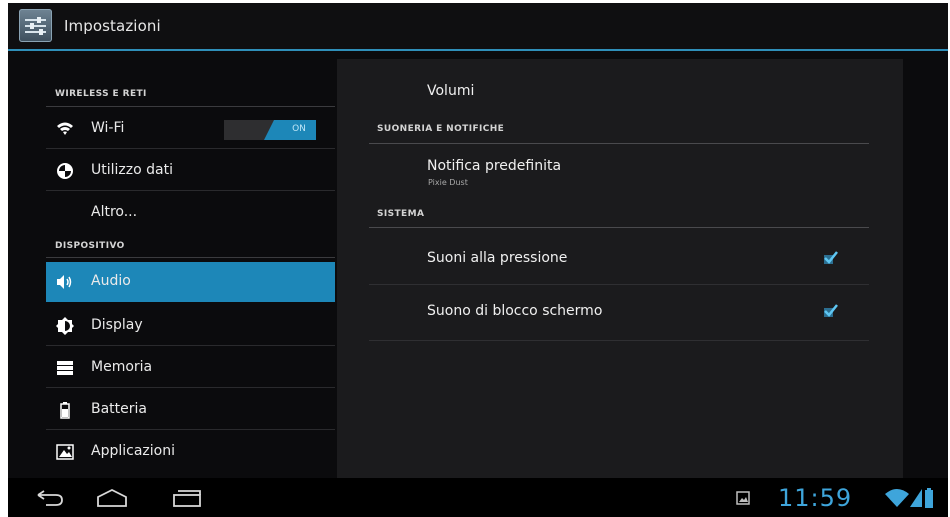 This screenshot has height=517, width=950. What do you see at coordinates (65, 282) in the screenshot?
I see `speaker-icon` at bounding box center [65, 282].